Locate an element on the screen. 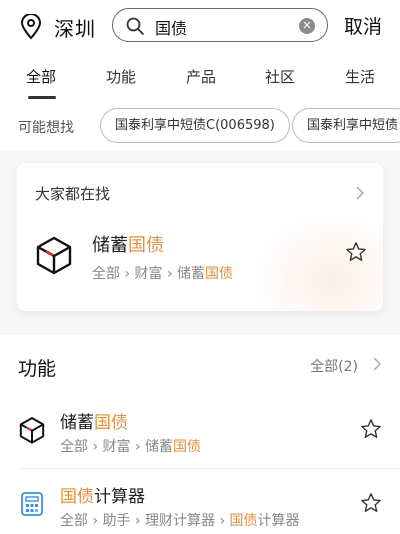 Image resolution: width=400 pixels, height=534 pixels. calculator-icon is located at coordinates (32, 504).